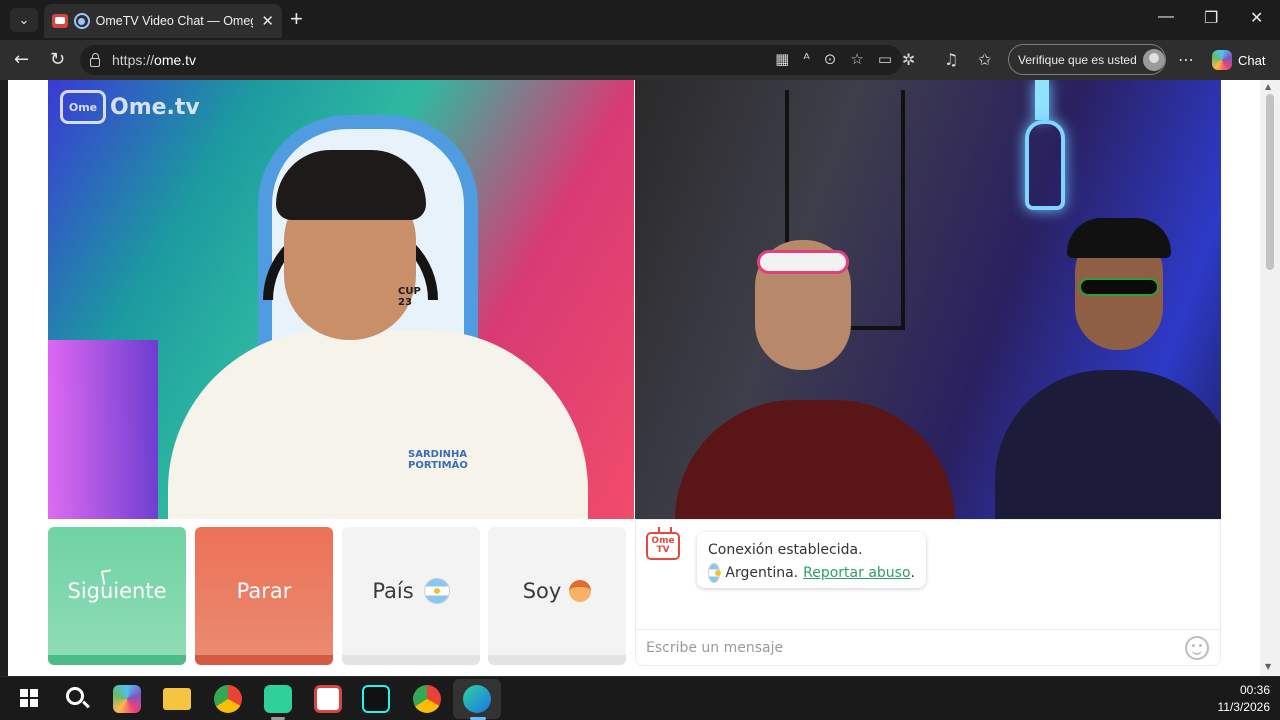 Image resolution: width=1280 pixels, height=720 pixels. What do you see at coordinates (60, 21) in the screenshot?
I see `ometv-favicon-icon` at bounding box center [60, 21].